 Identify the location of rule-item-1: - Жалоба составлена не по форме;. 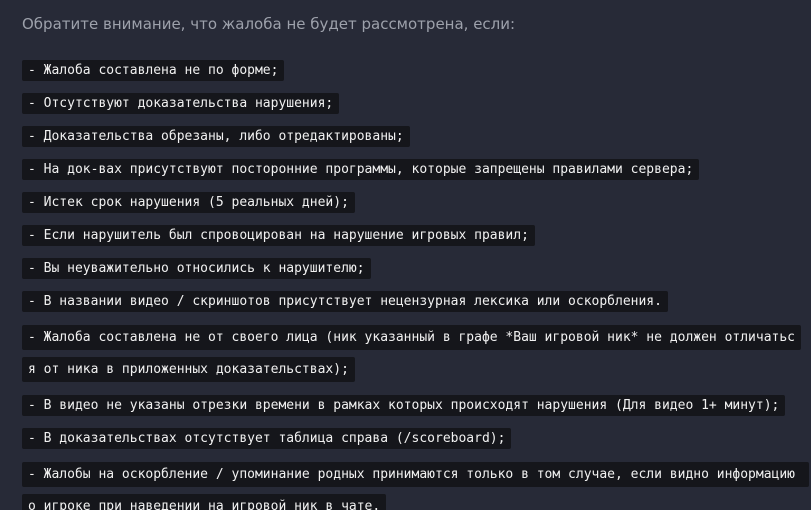
(412, 71).